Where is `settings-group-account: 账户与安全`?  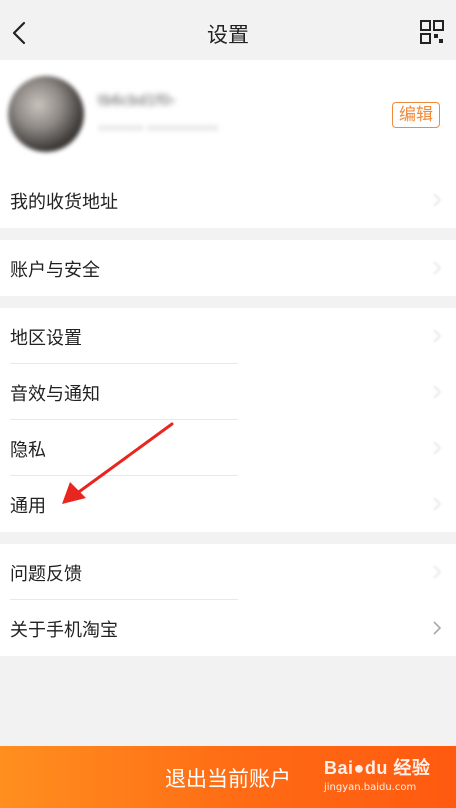 settings-group-account: 账户与安全 is located at coordinates (228, 268).